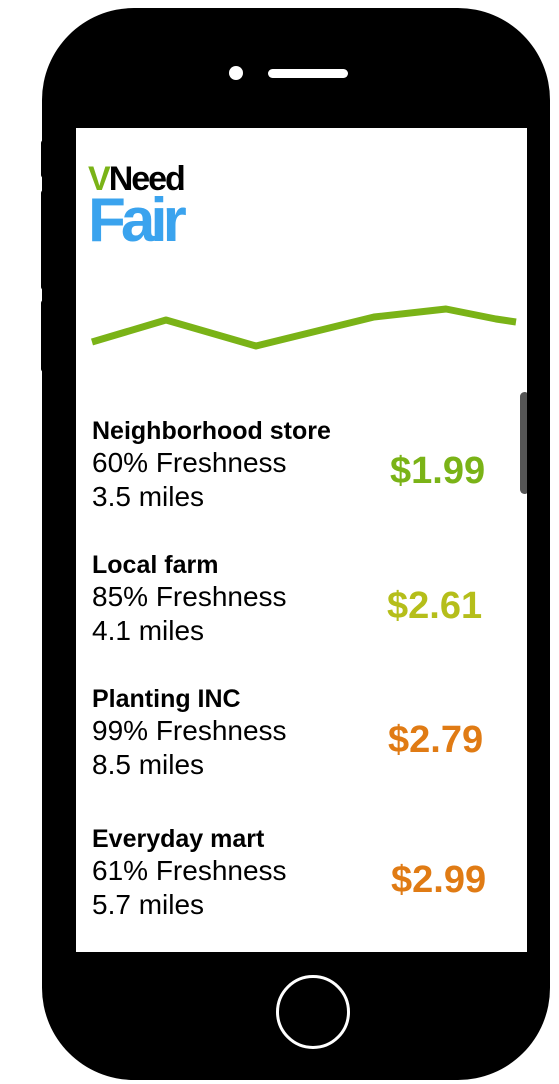 The height and width of the screenshot is (1084, 559). What do you see at coordinates (236, 73) in the screenshot?
I see `front-camera-icon` at bounding box center [236, 73].